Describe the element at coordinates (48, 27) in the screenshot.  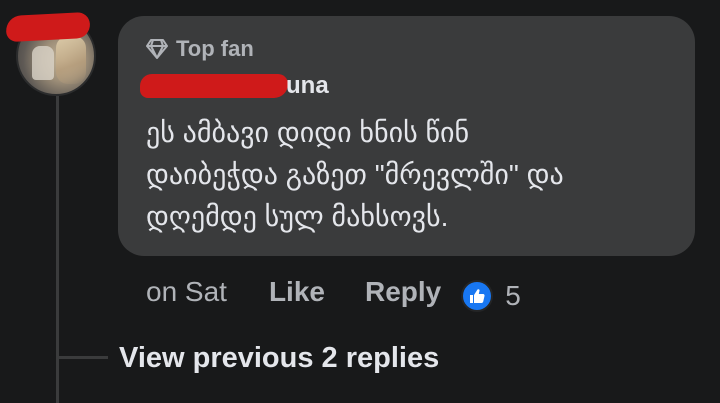
I see `avatar-redaction-mark` at that location.